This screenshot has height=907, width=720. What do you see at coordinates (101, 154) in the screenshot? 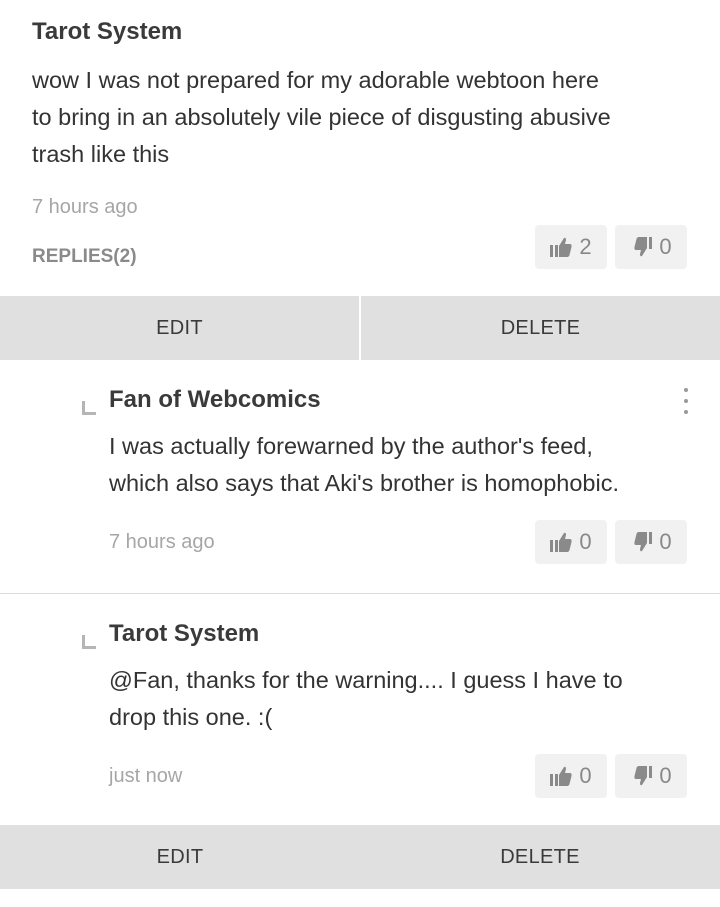
I see `comment-text-line: trash like this` at bounding box center [101, 154].